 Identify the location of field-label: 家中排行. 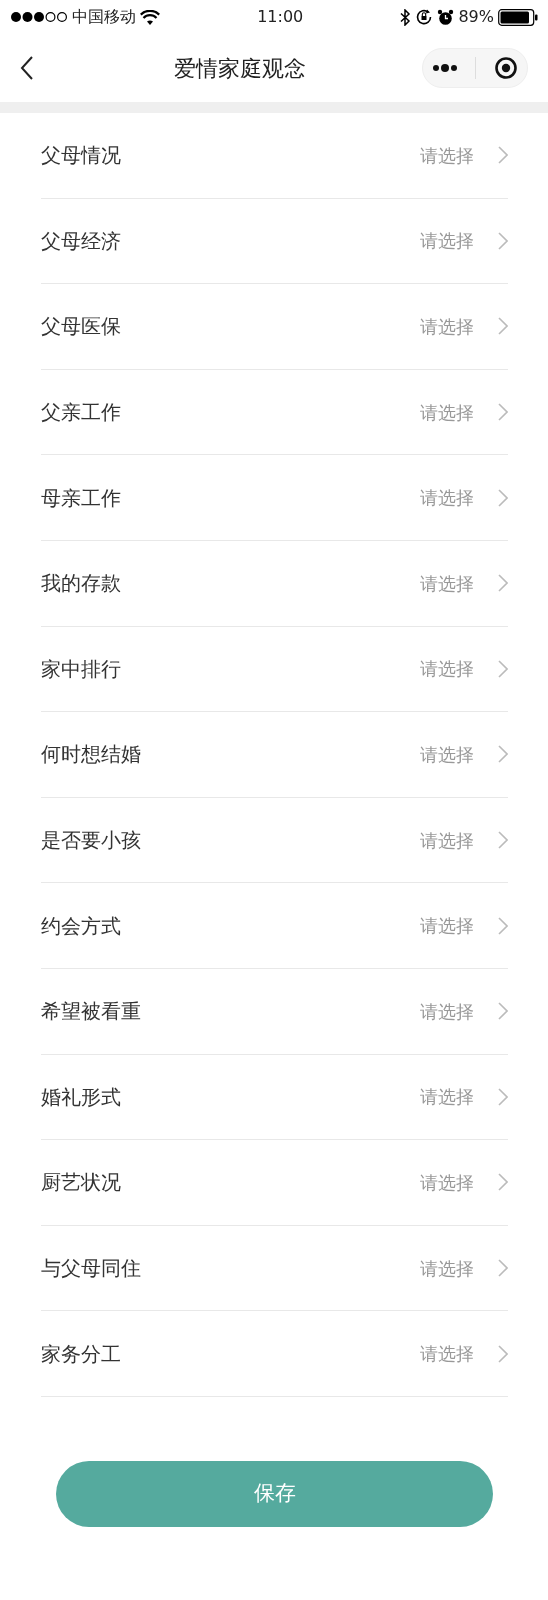
(81, 669).